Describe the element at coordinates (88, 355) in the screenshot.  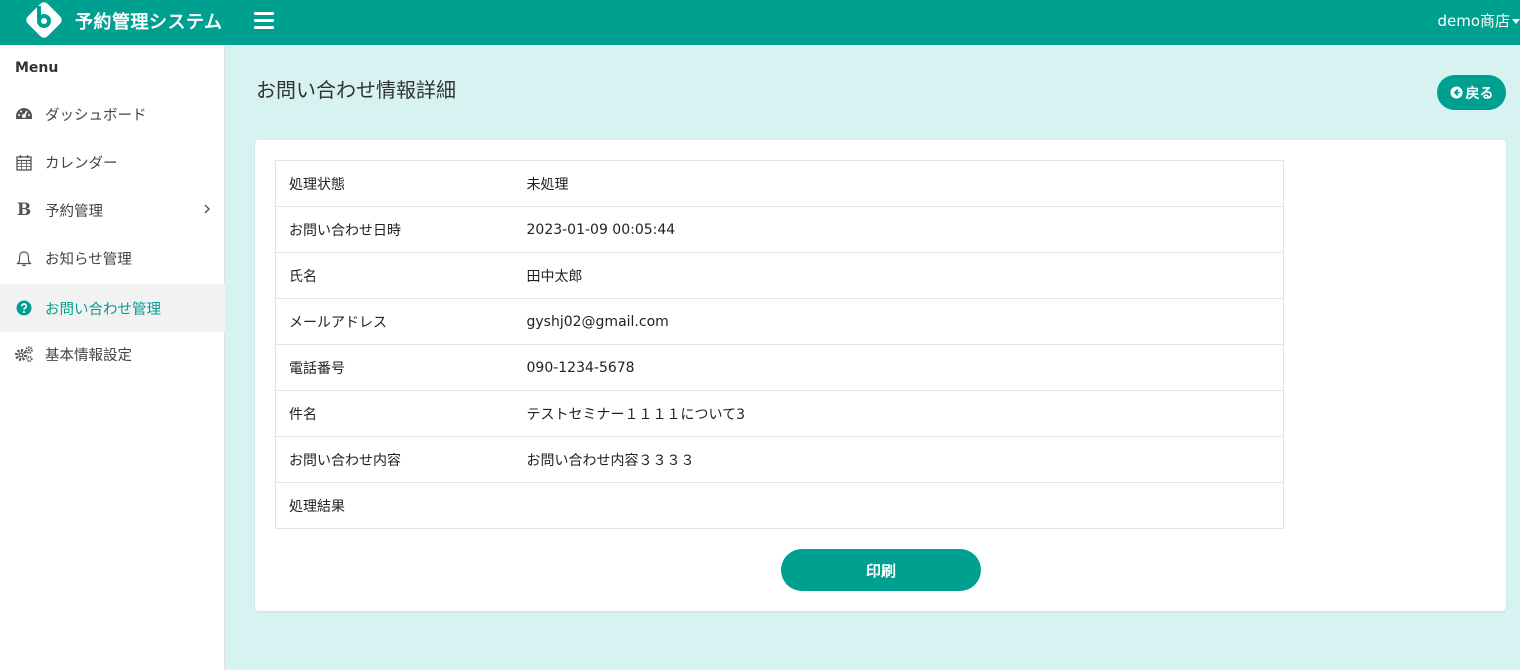
I see `sidebar-item-label: 基本情報設定` at that location.